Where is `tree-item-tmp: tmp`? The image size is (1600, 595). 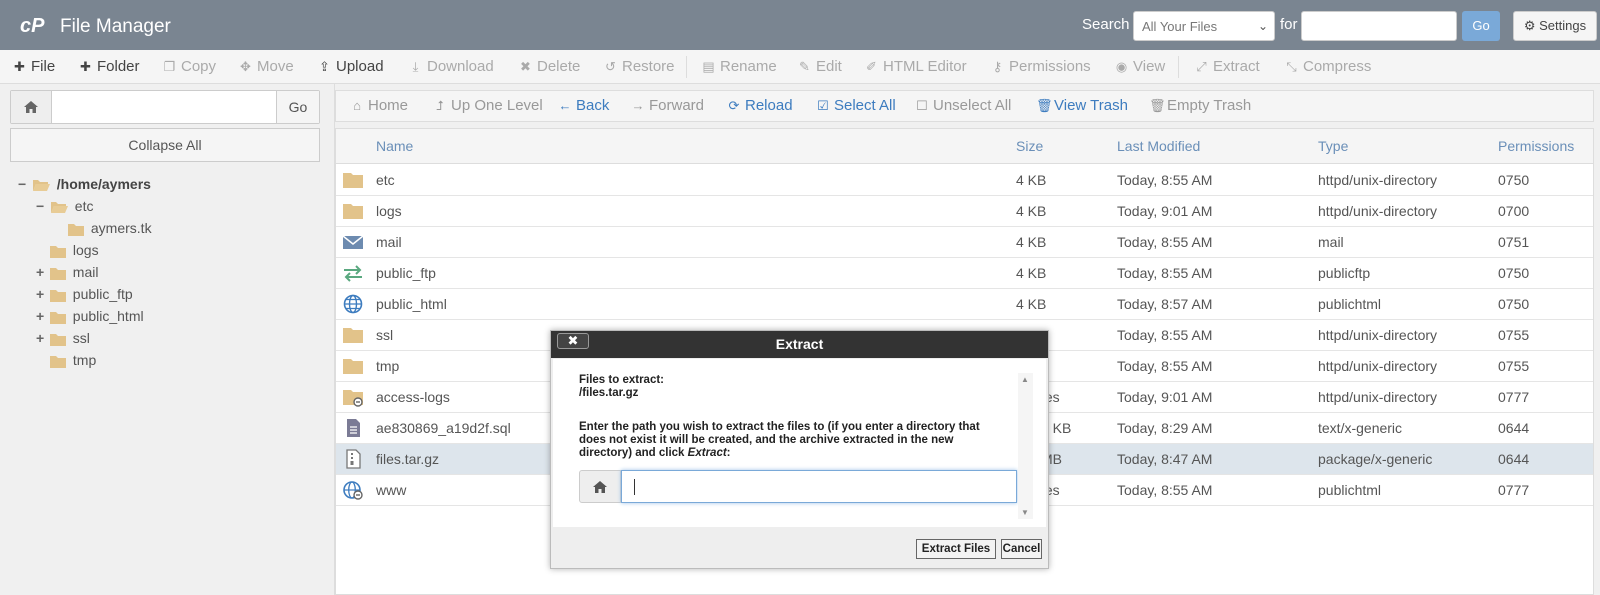
tree-item-tmp: tmp is located at coordinates (73, 360).